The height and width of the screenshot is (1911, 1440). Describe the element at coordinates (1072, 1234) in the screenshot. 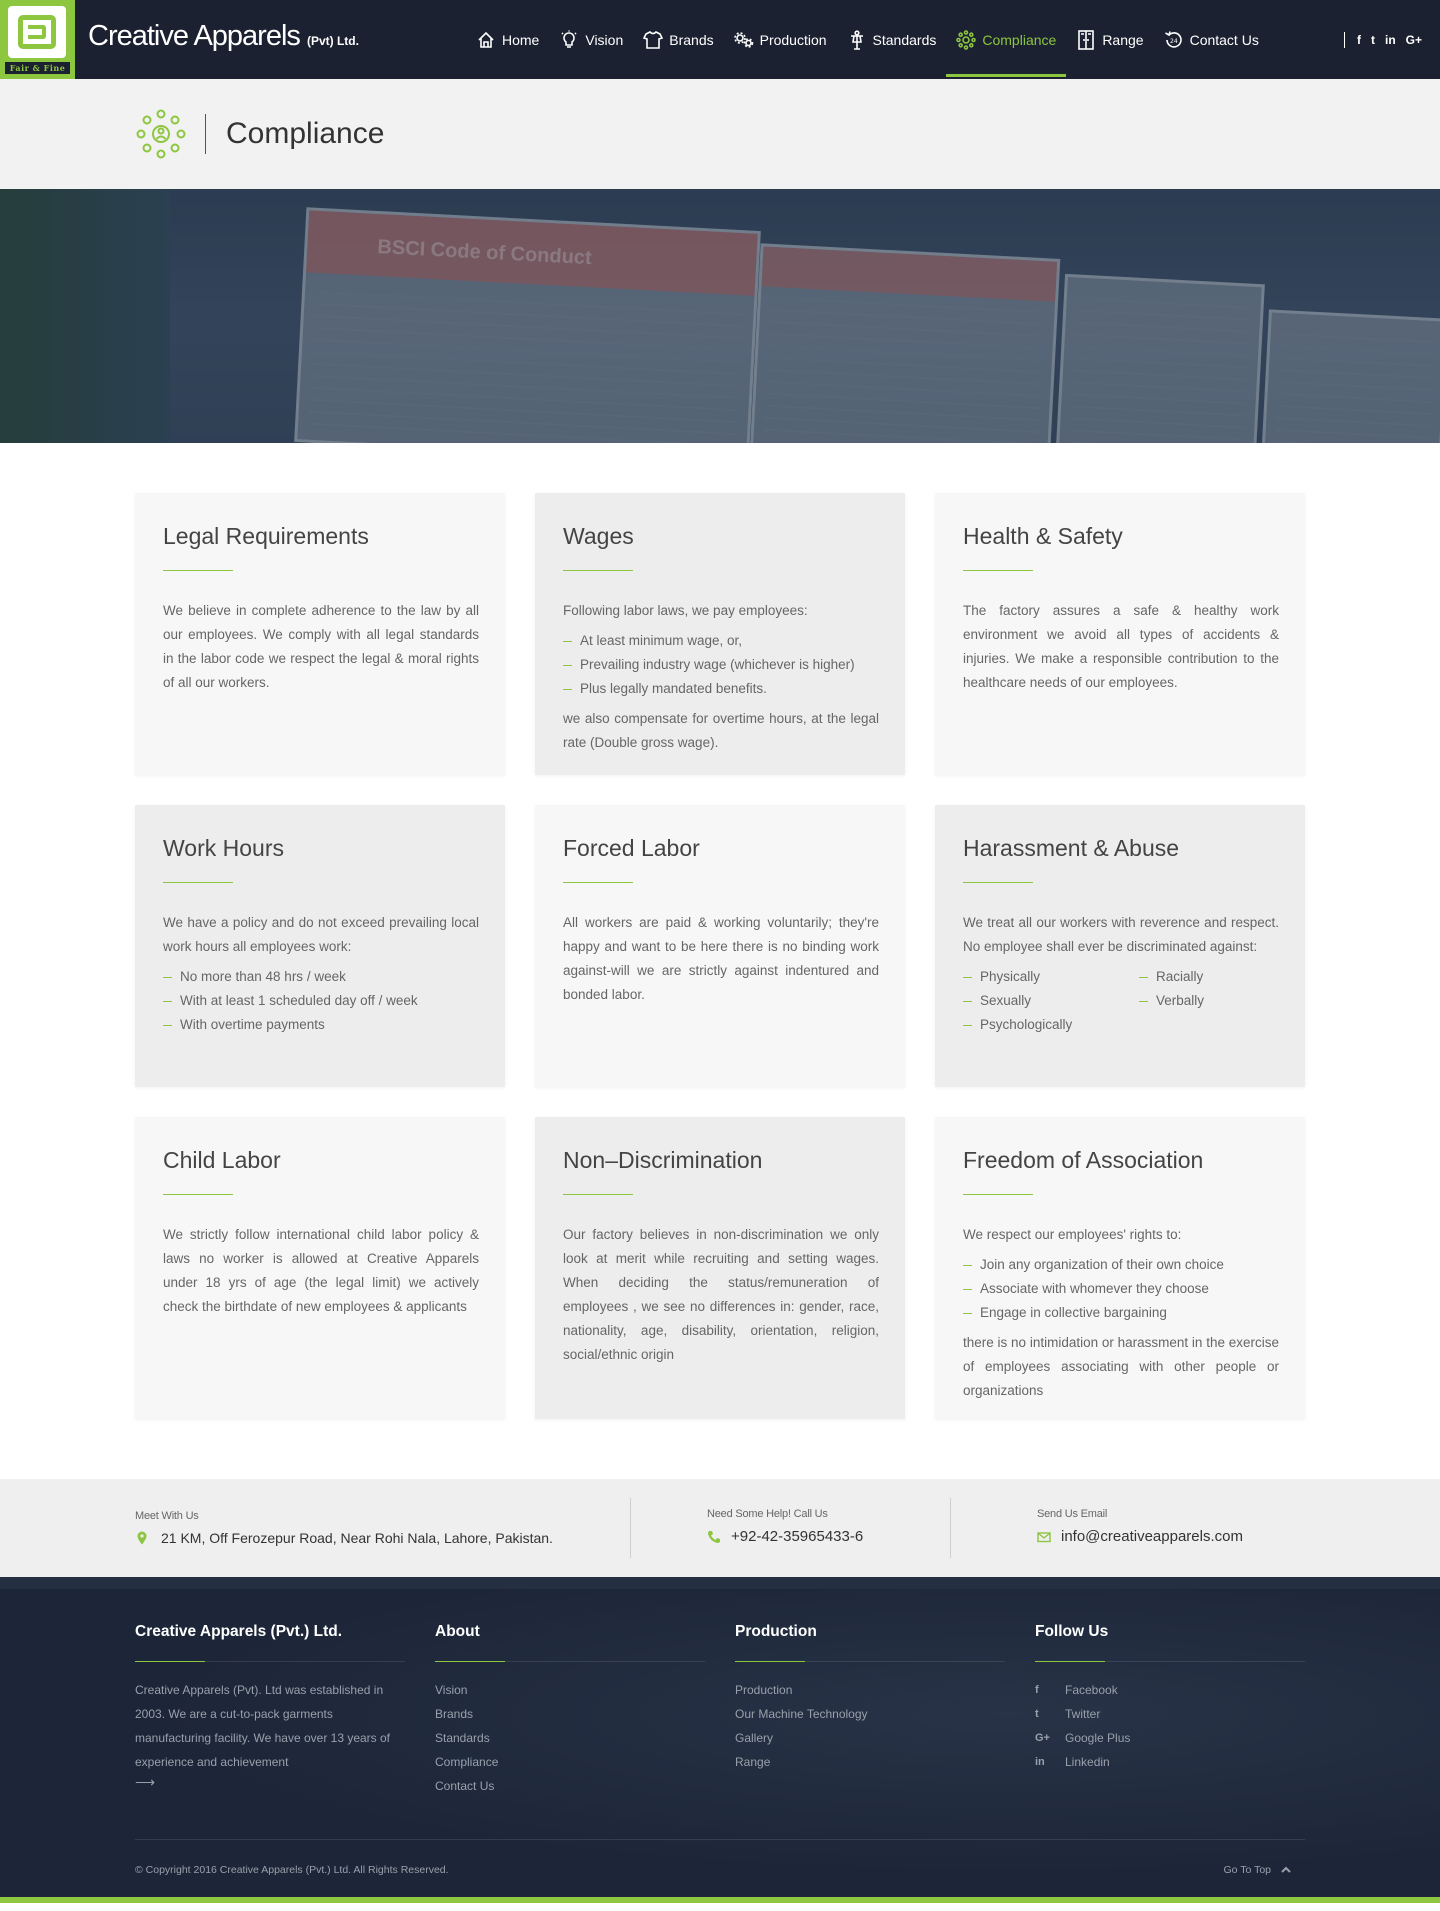

I see `card-intro: We respect our employees' rights to:` at that location.